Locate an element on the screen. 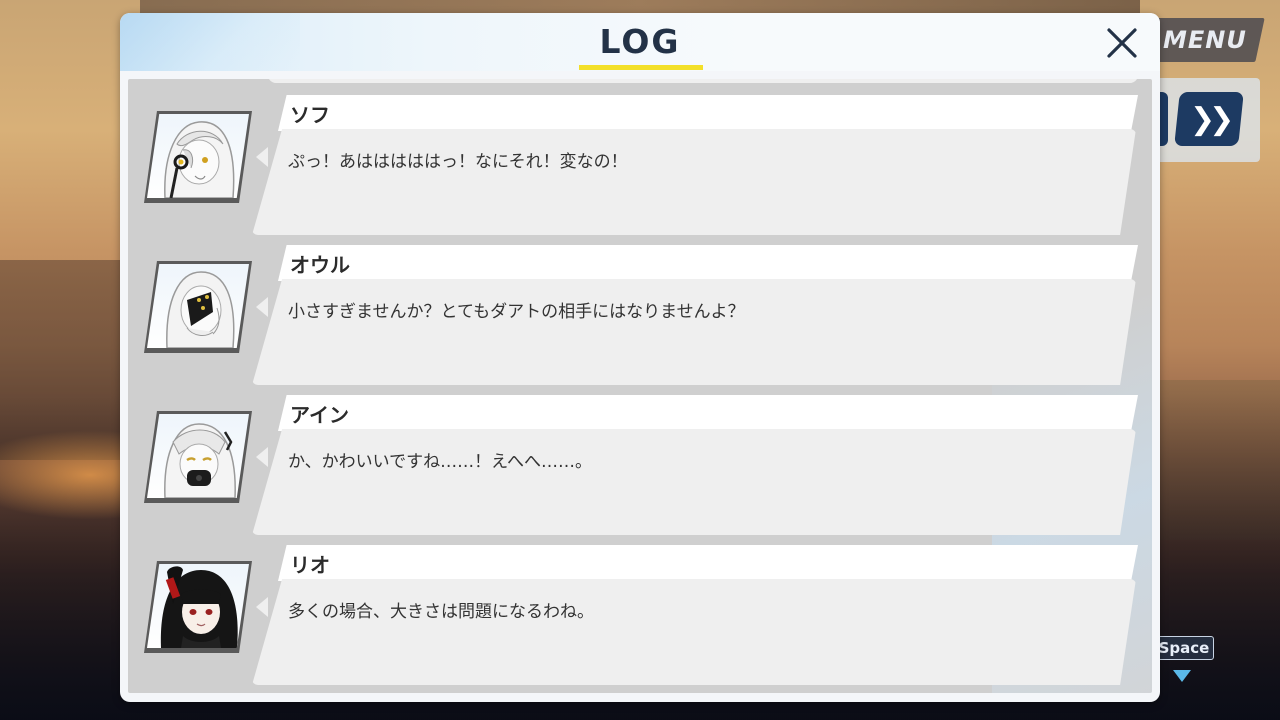 The height and width of the screenshot is (720, 1280). dialogue-text: か、かわいいですね……！えへへ……。 is located at coordinates (440, 462).